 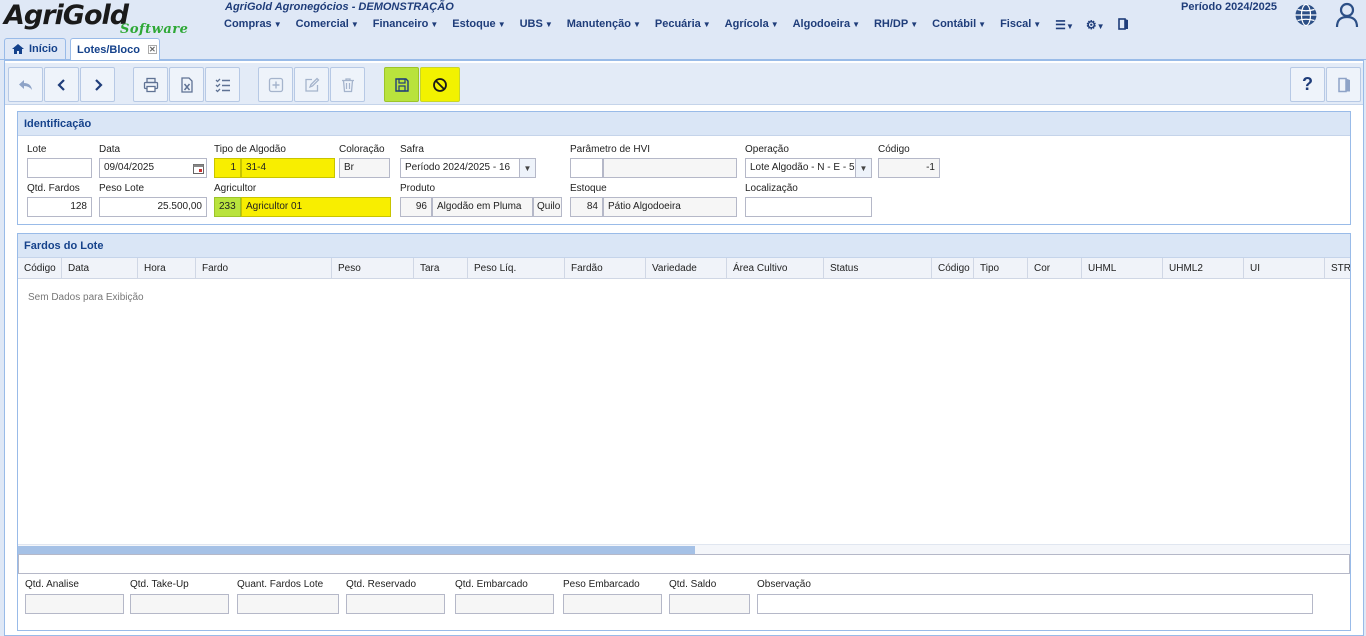 What do you see at coordinates (364, 168) in the screenshot?
I see `coloracao-input: Br` at bounding box center [364, 168].